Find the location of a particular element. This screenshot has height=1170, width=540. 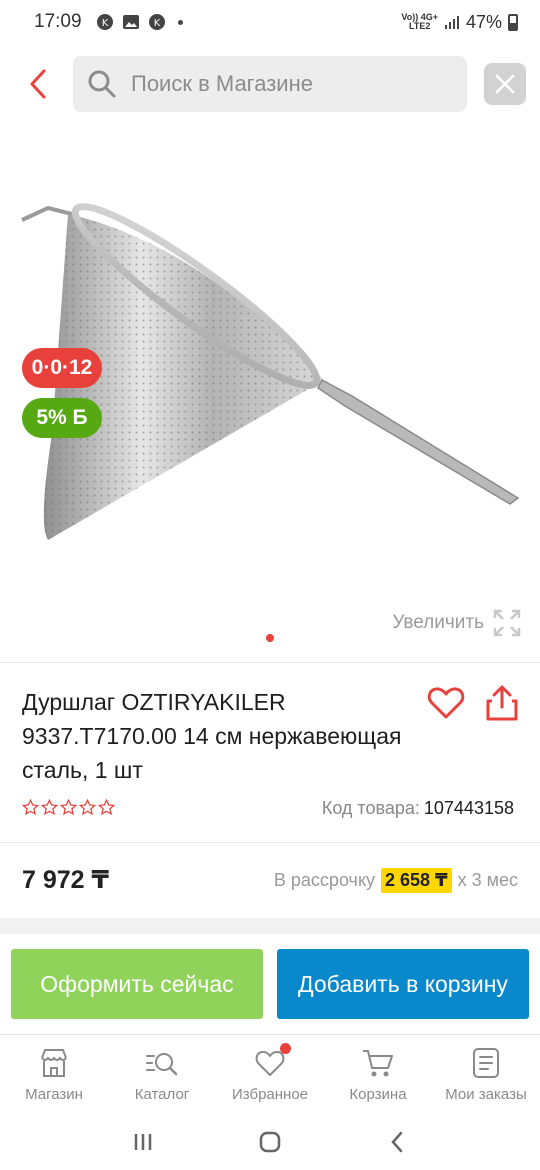

installment-label: В рассрочку is located at coordinates (324, 879).